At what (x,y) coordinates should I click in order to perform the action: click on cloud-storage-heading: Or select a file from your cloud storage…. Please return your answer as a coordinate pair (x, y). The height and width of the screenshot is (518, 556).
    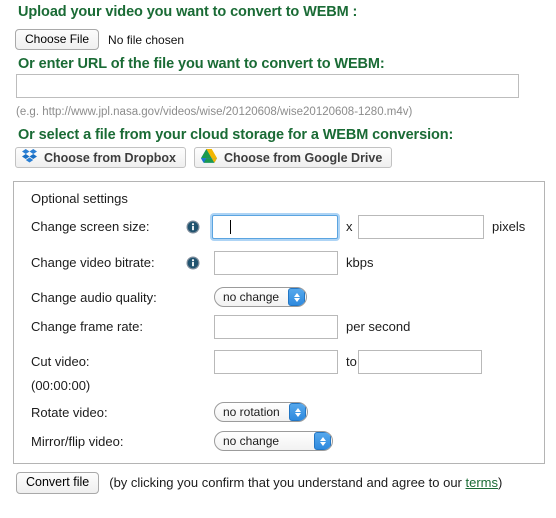
    Looking at the image, I should click on (236, 135).